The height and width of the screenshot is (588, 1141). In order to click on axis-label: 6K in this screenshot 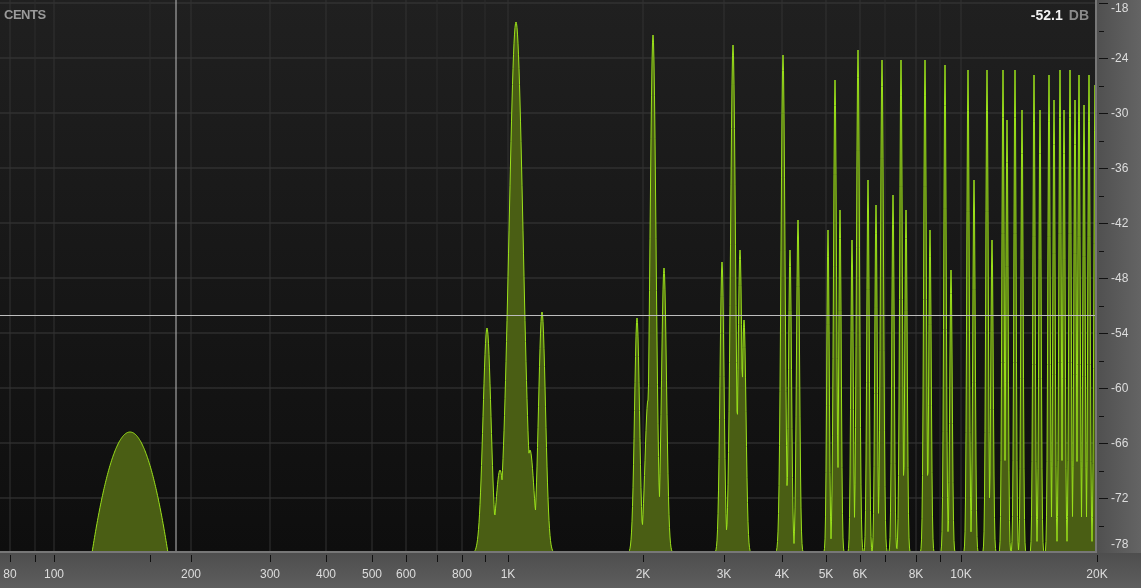, I will do `click(860, 574)`.